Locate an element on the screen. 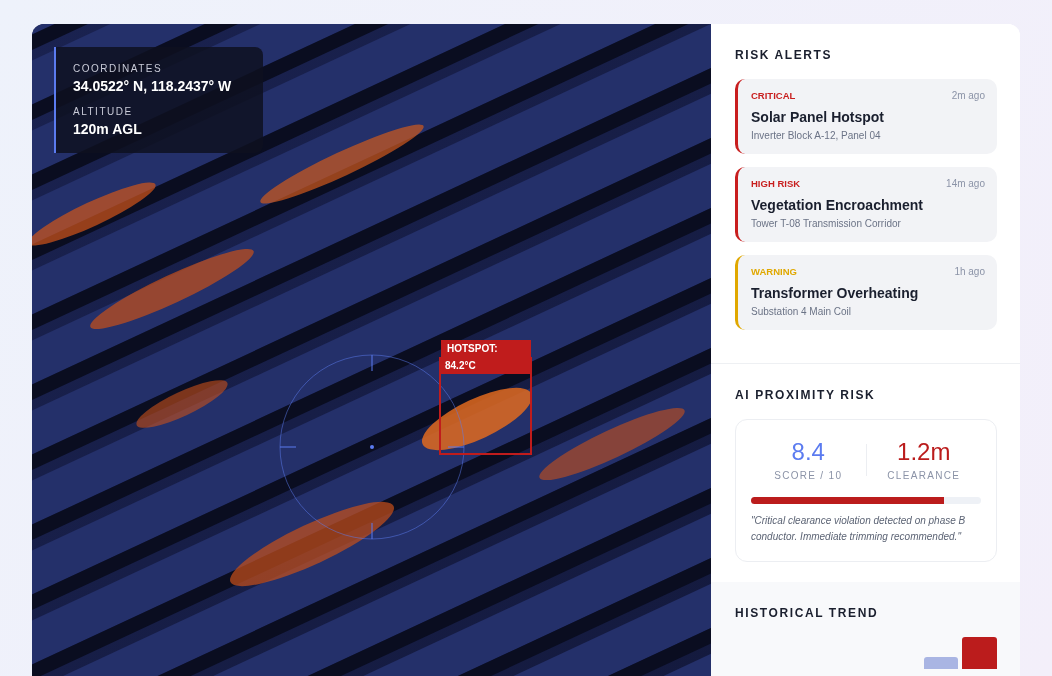  altitude-value: 120m AGL is located at coordinates (108, 129).